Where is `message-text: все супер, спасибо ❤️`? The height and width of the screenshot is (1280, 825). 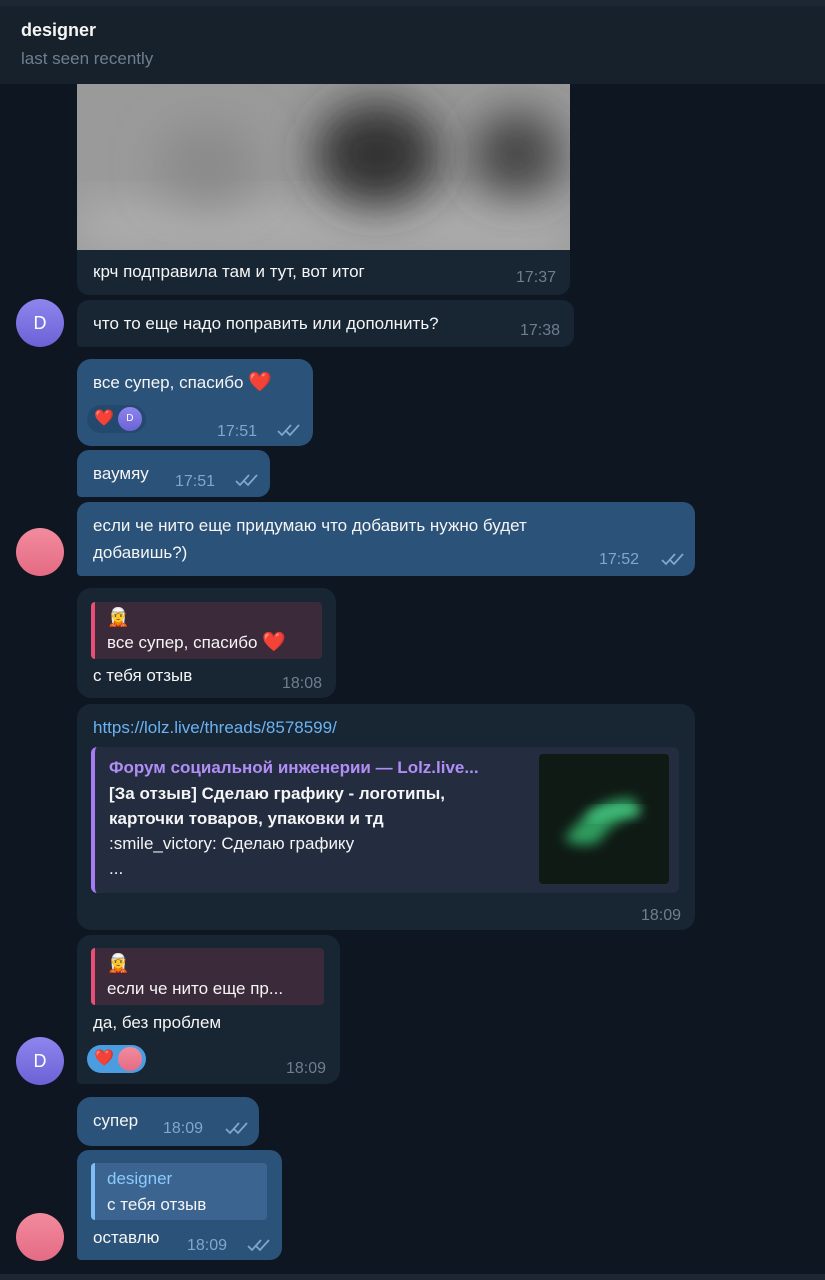 message-text: все супер, спасибо ❤️ is located at coordinates (182, 382).